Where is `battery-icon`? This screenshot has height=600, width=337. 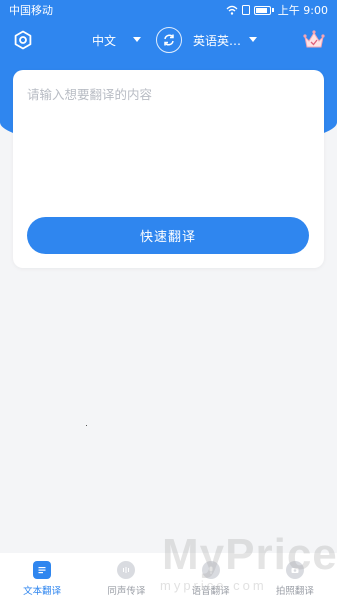
battery-icon is located at coordinates (262, 10).